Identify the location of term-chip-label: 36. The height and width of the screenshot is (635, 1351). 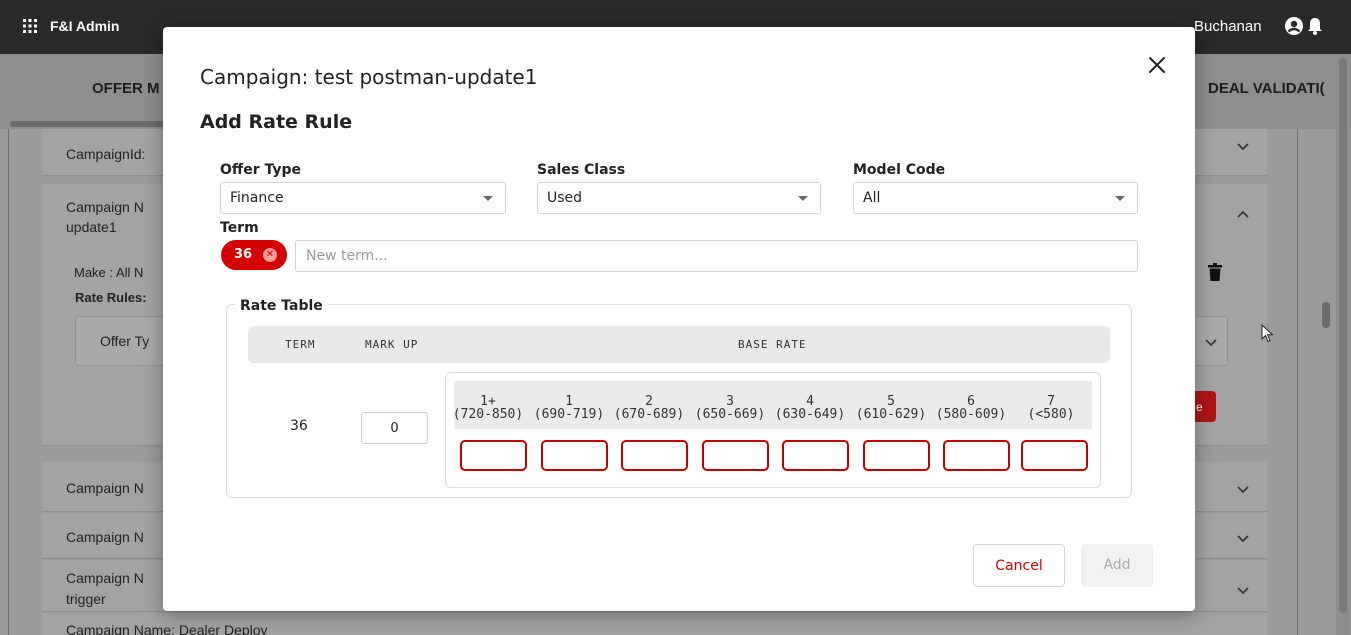
(243, 254).